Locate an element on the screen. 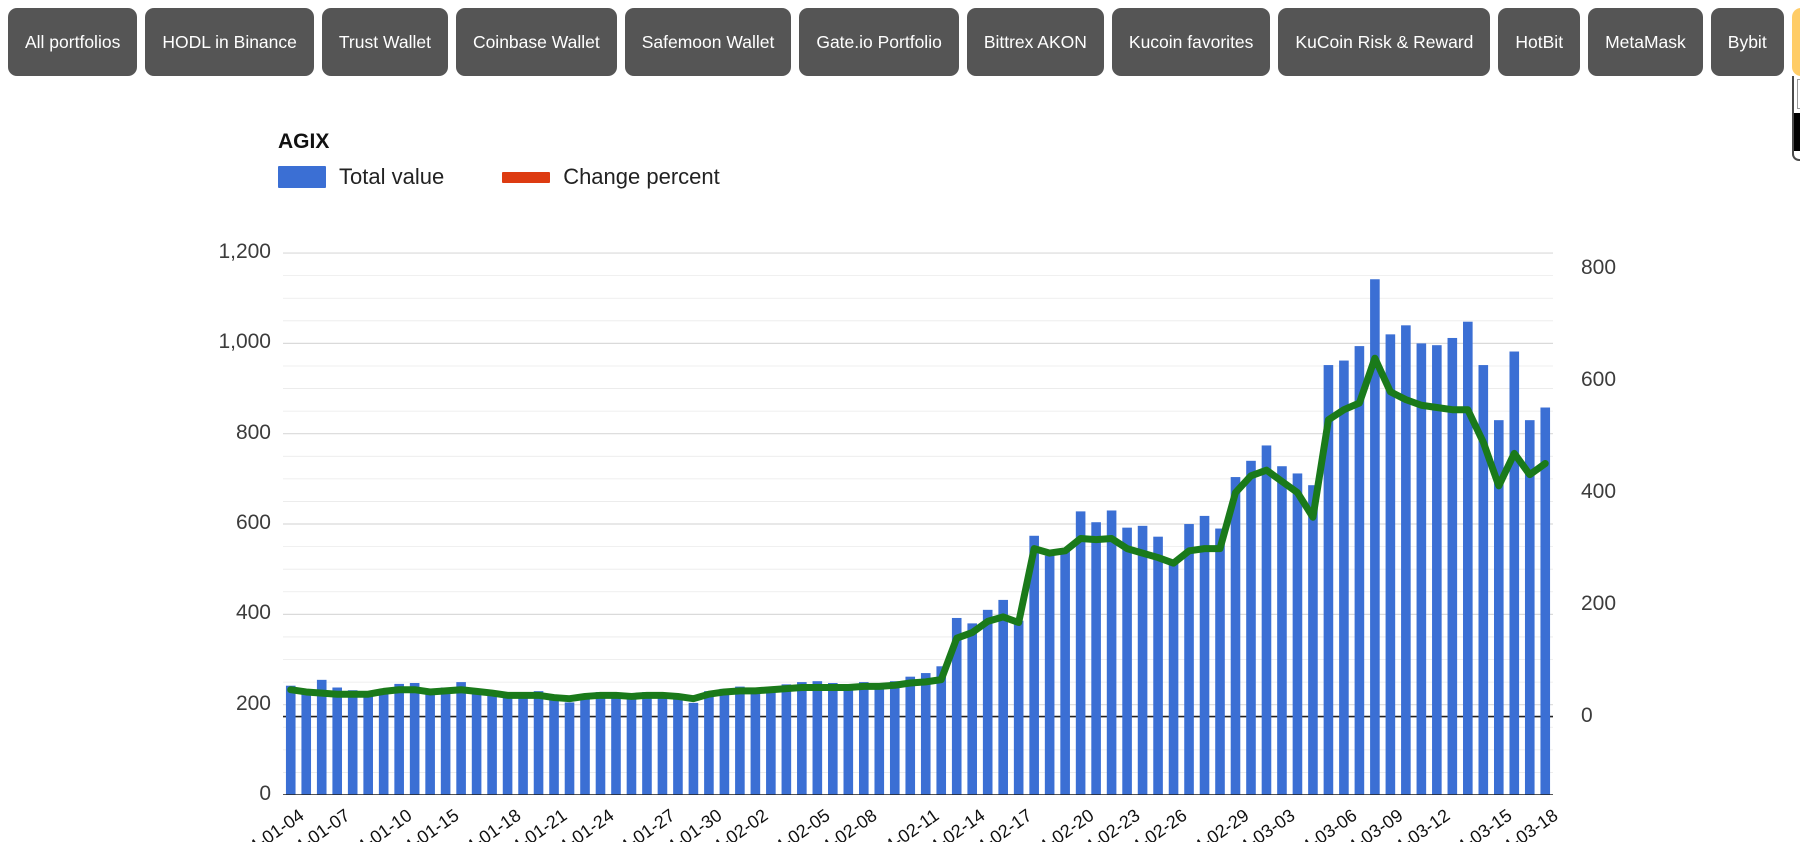 The height and width of the screenshot is (842, 1800). tab-all-portfolios: All portfolios is located at coordinates (73, 42).